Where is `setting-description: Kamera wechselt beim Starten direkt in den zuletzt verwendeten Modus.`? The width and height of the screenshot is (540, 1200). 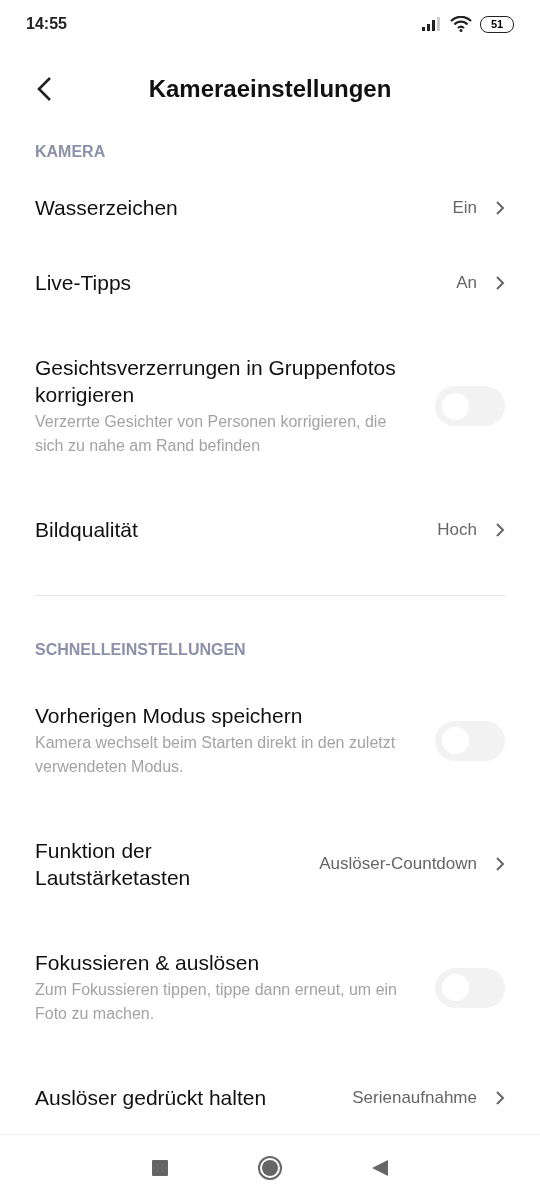 setting-description: Kamera wechselt beim Starten direkt in den zuletzt verwendeten Modus. is located at coordinates (216, 755).